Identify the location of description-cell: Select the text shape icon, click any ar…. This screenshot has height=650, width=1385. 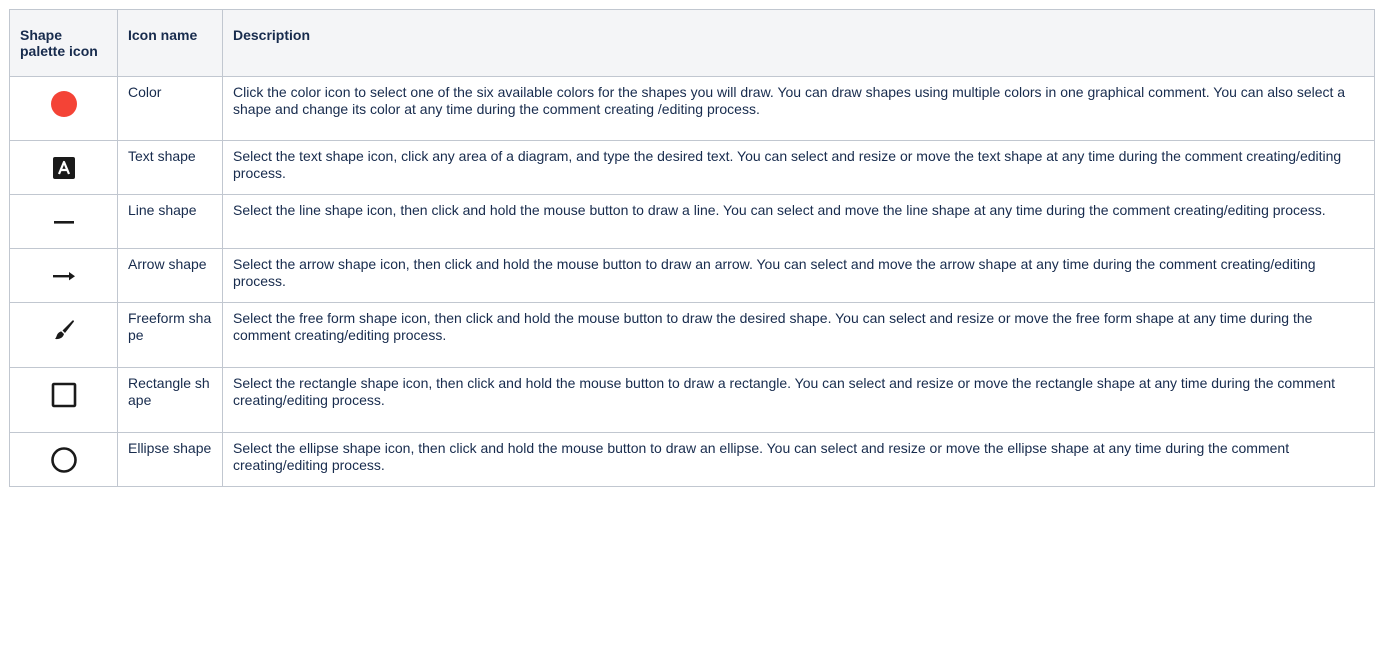
(798, 167).